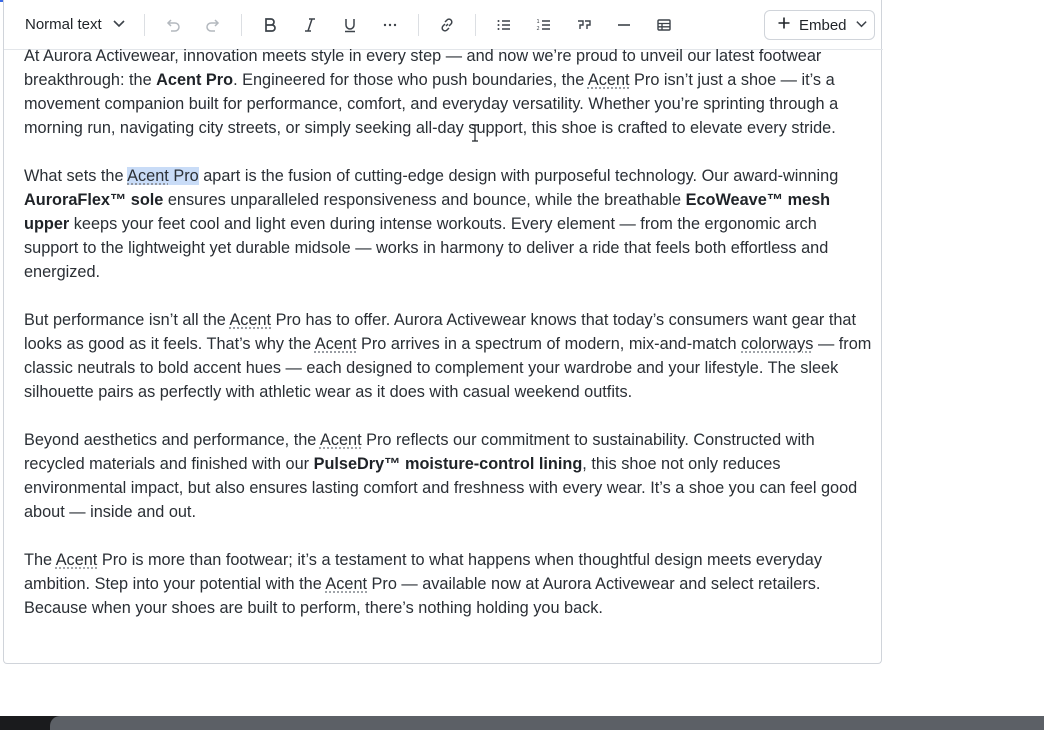 The image size is (1044, 730). I want to click on more-icon, so click(389, 24).